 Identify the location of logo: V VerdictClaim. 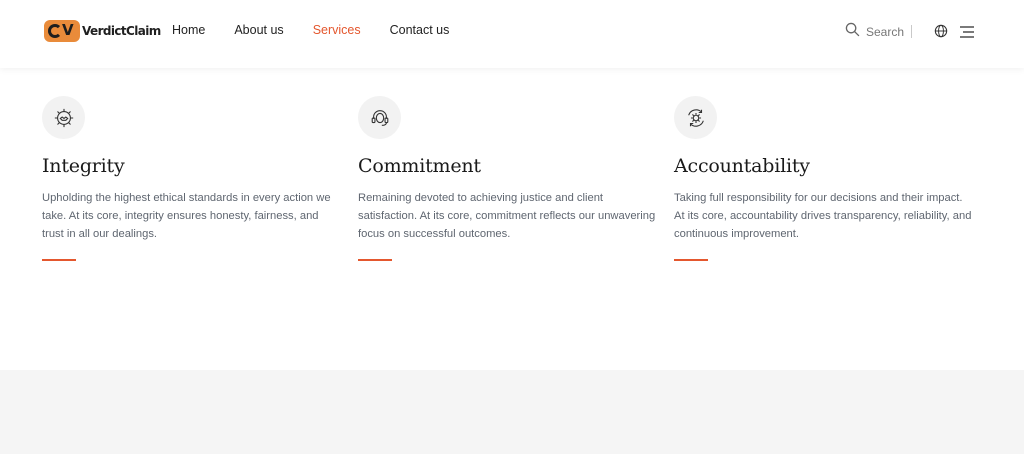
(102, 31).